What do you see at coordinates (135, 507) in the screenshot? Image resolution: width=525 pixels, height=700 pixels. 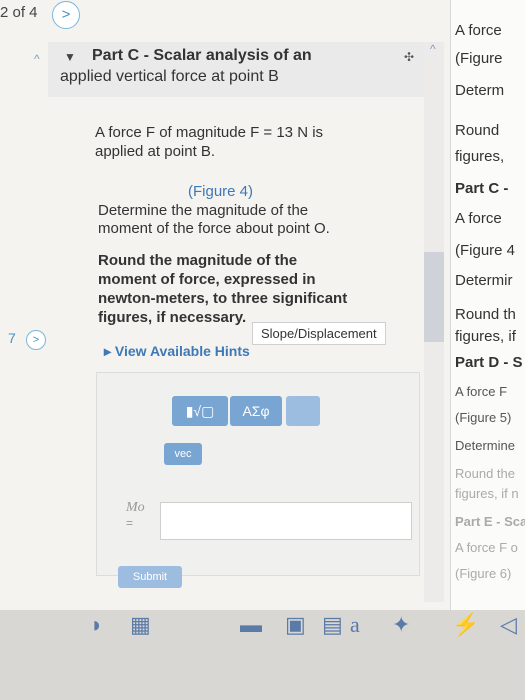 I see `mo-label: Mo` at bounding box center [135, 507].